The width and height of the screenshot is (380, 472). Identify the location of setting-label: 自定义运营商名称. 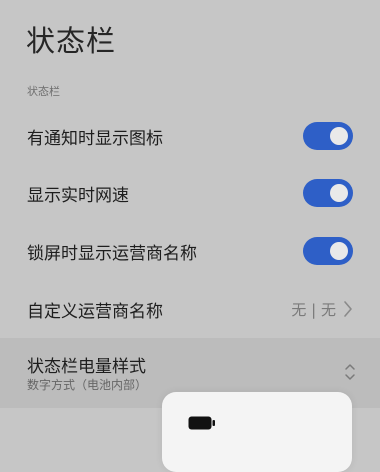
(95, 312).